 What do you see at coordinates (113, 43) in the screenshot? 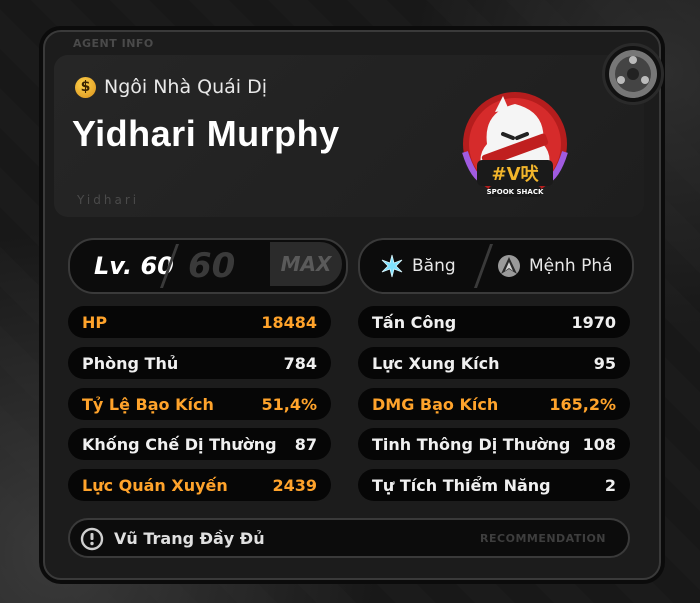
I see `agent-info-label: AGENT INFO` at bounding box center [113, 43].